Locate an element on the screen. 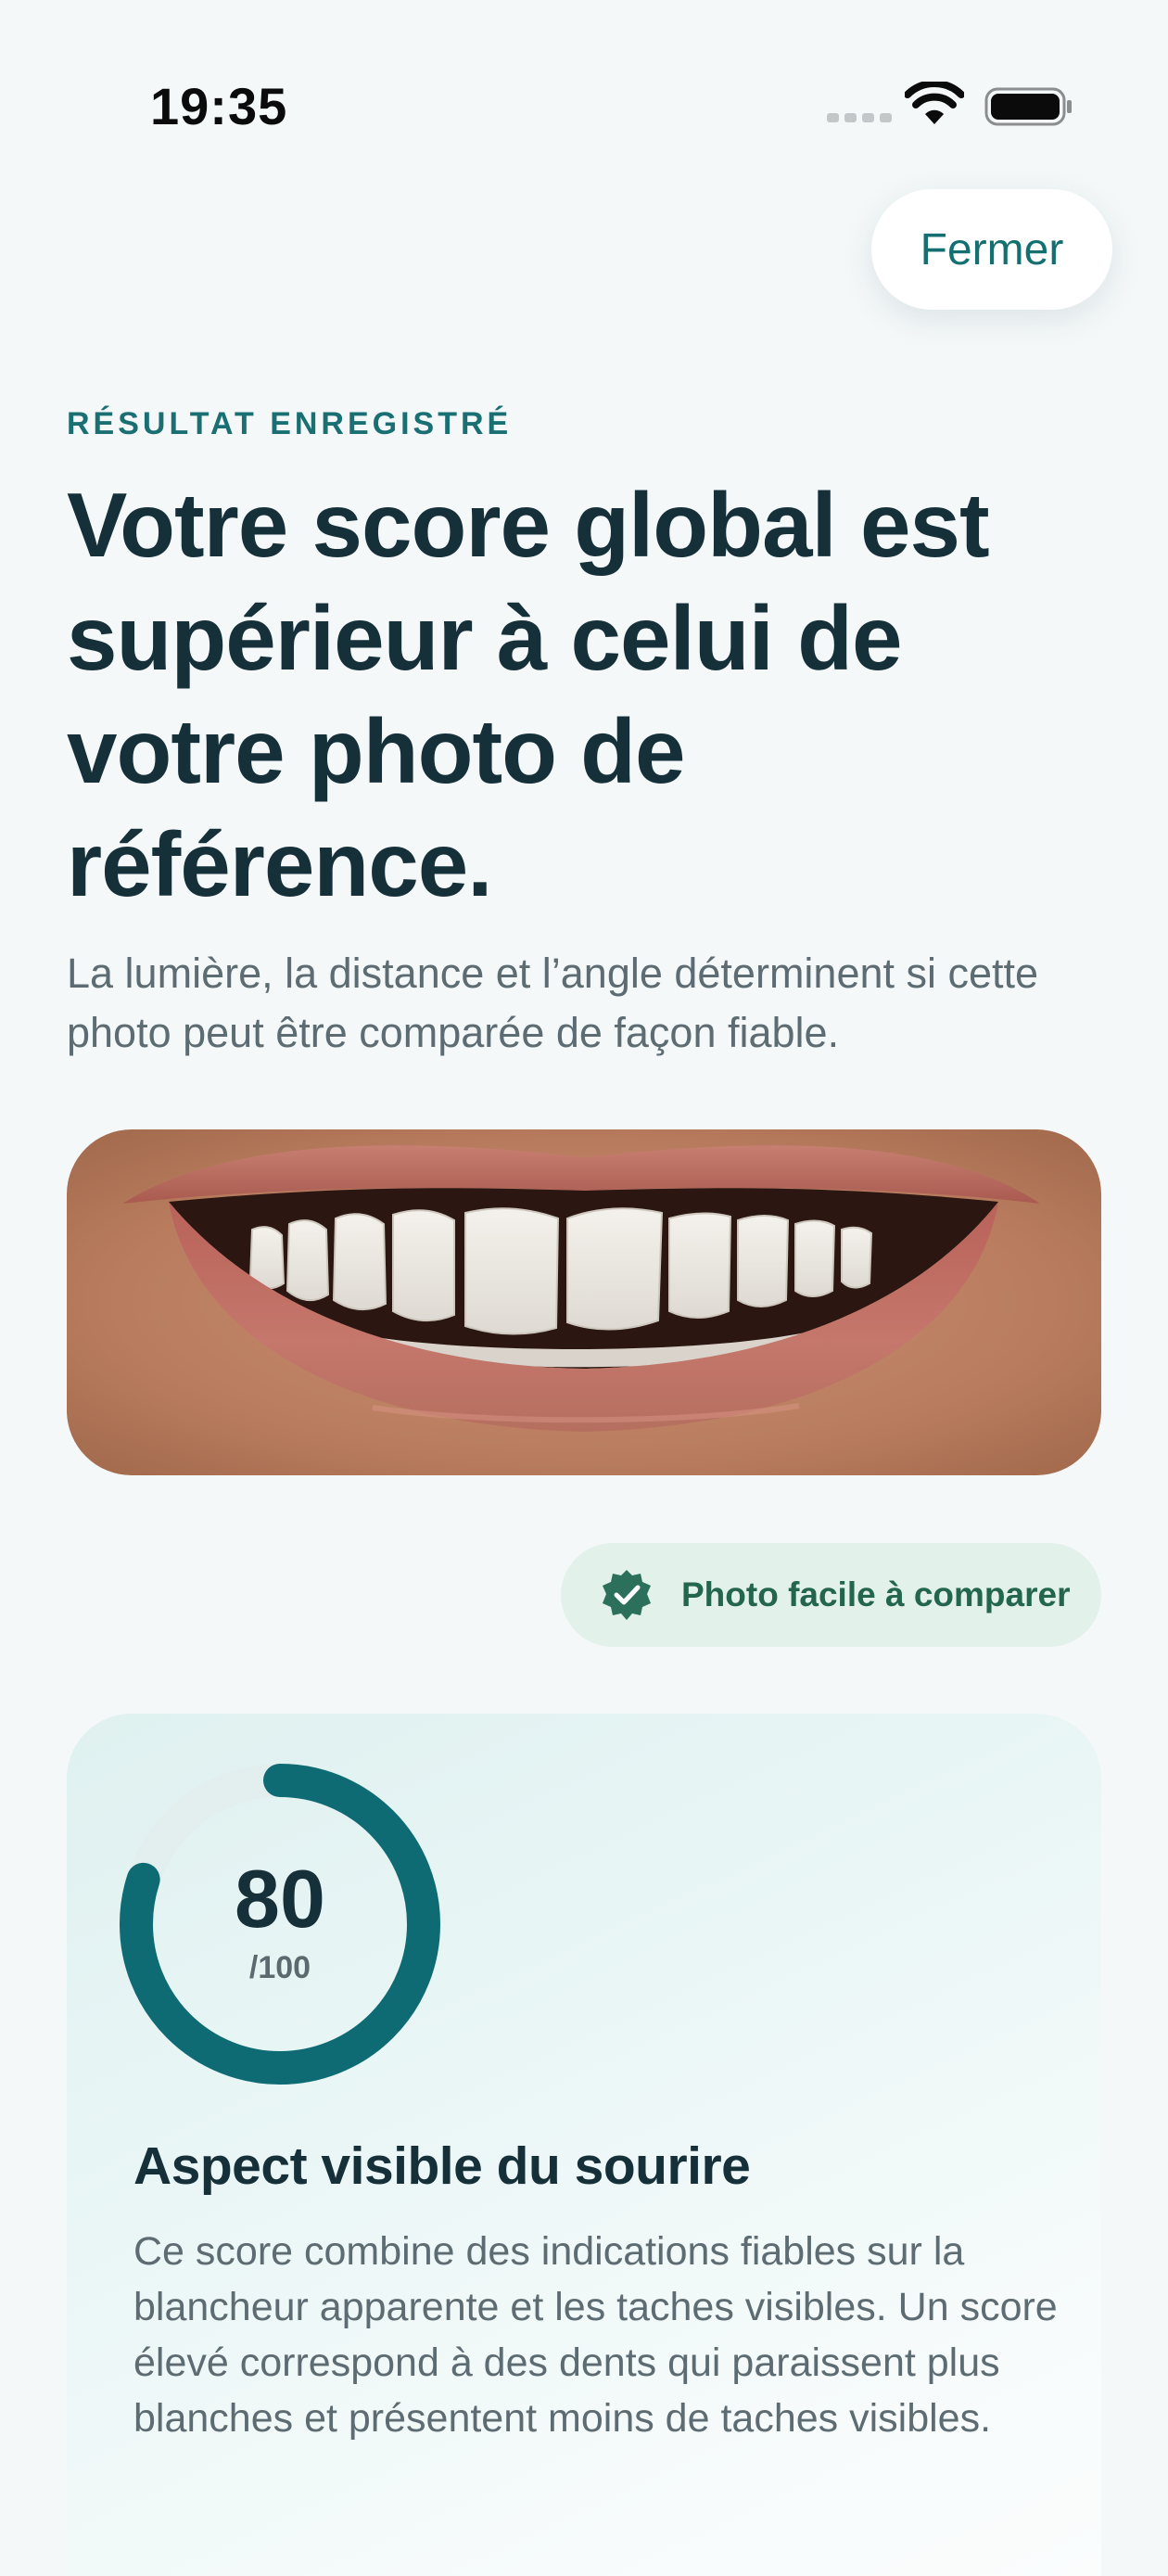  close-button: Fermer is located at coordinates (991, 249).